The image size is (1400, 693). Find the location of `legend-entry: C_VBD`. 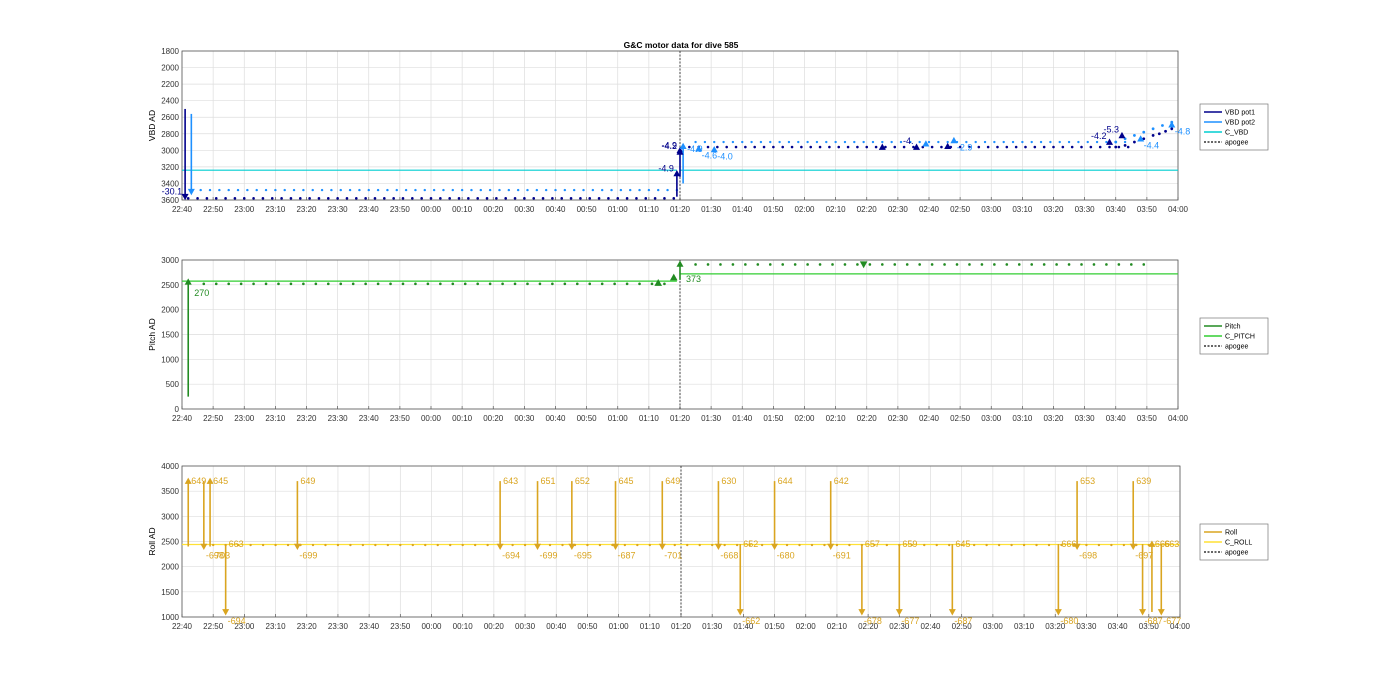

legend-entry: C_VBD is located at coordinates (1236, 133).